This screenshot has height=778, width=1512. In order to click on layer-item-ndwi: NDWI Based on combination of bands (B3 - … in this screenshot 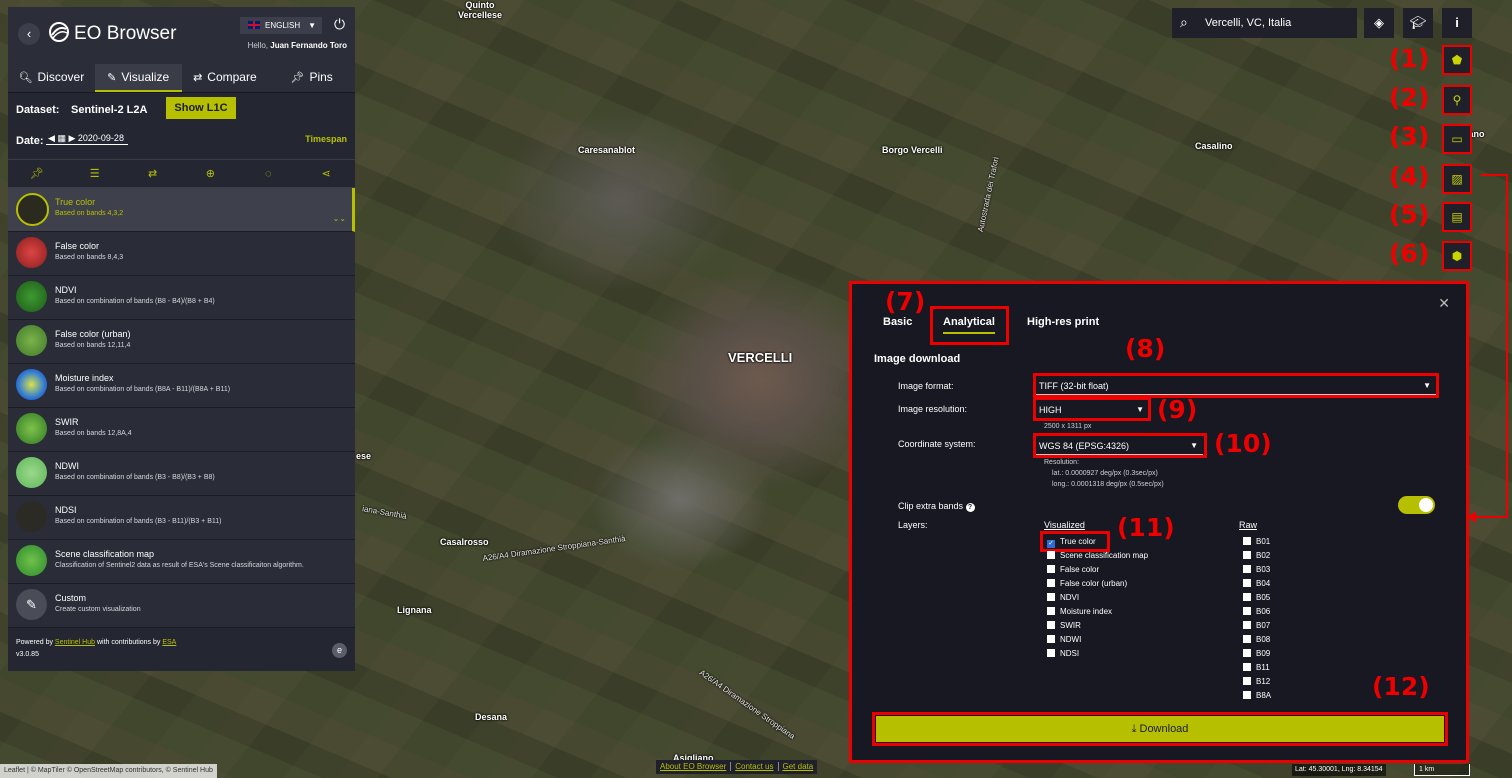, I will do `click(181, 474)`.